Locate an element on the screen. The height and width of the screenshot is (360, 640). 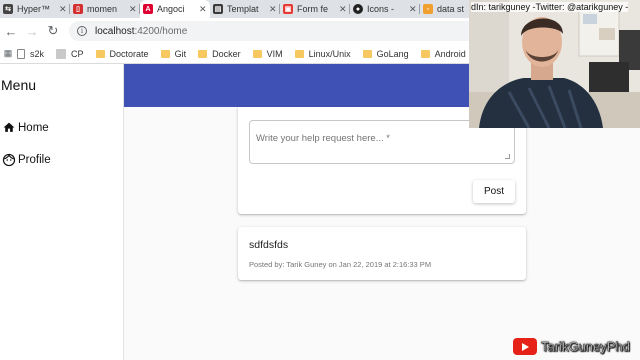
bookmark-git: Git is located at coordinates (173, 53).